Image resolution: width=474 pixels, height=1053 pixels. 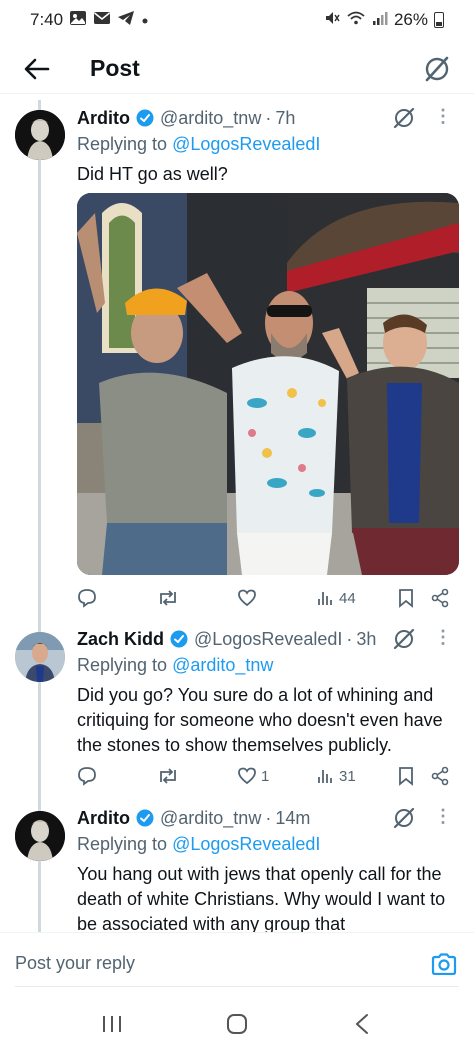 What do you see at coordinates (126, 20) in the screenshot?
I see `telegram-icon` at bounding box center [126, 20].